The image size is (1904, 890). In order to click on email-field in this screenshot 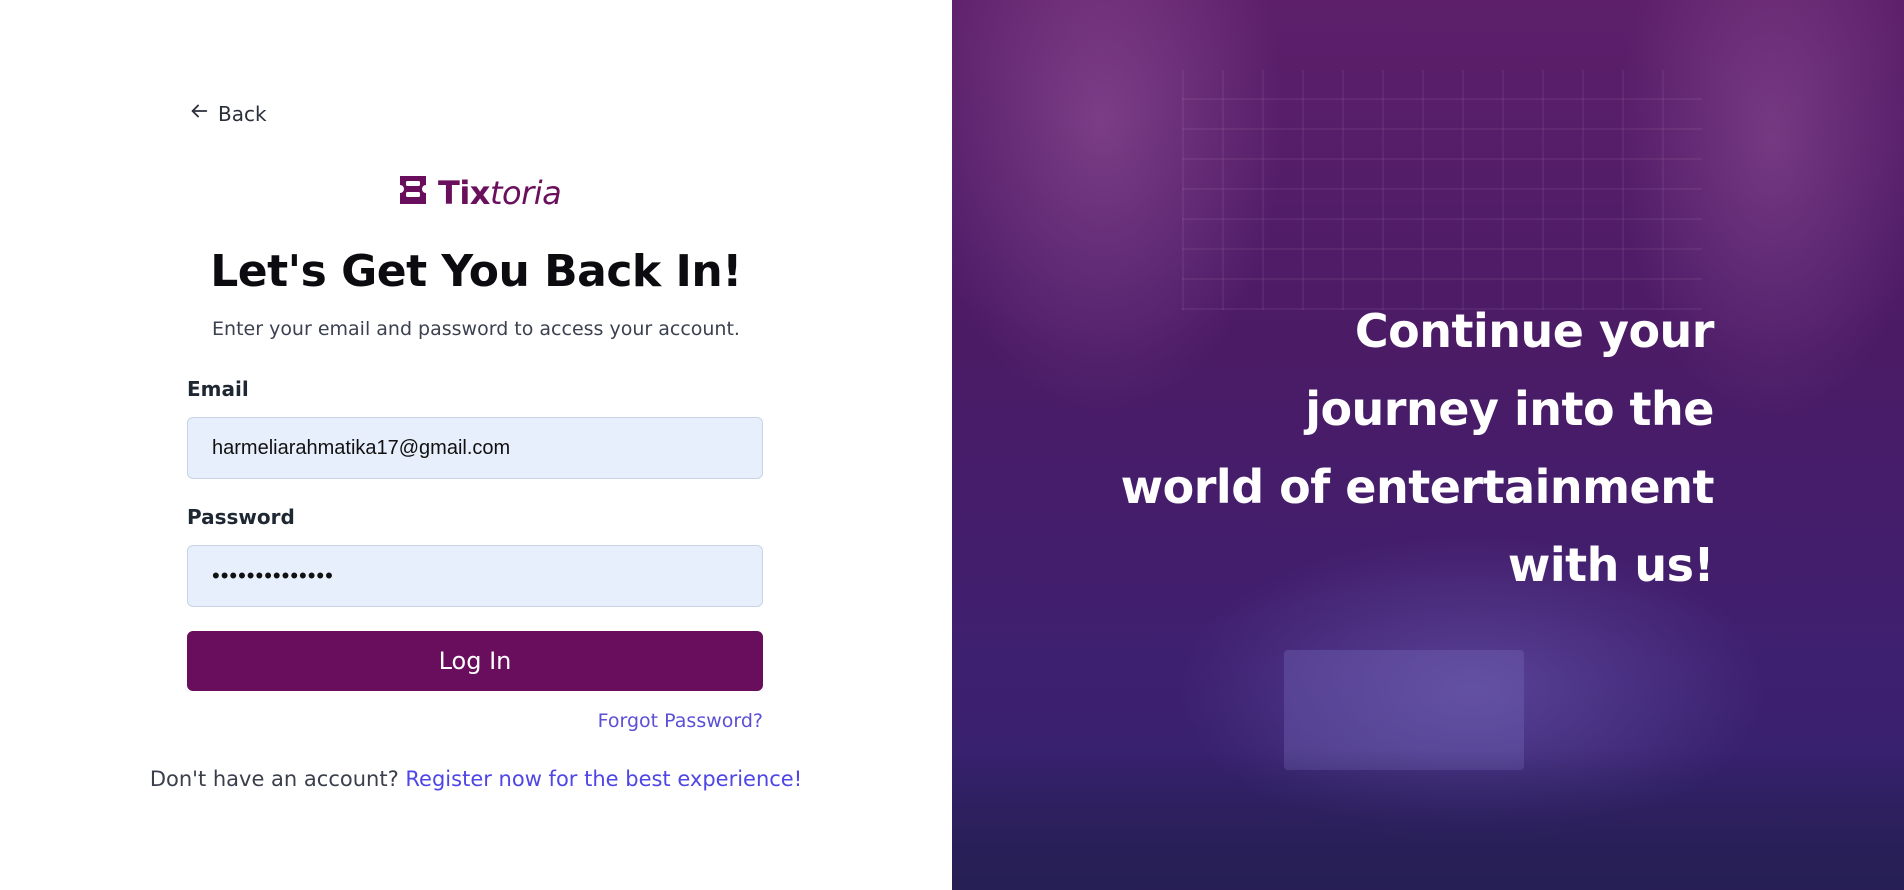, I will do `click(475, 448)`.